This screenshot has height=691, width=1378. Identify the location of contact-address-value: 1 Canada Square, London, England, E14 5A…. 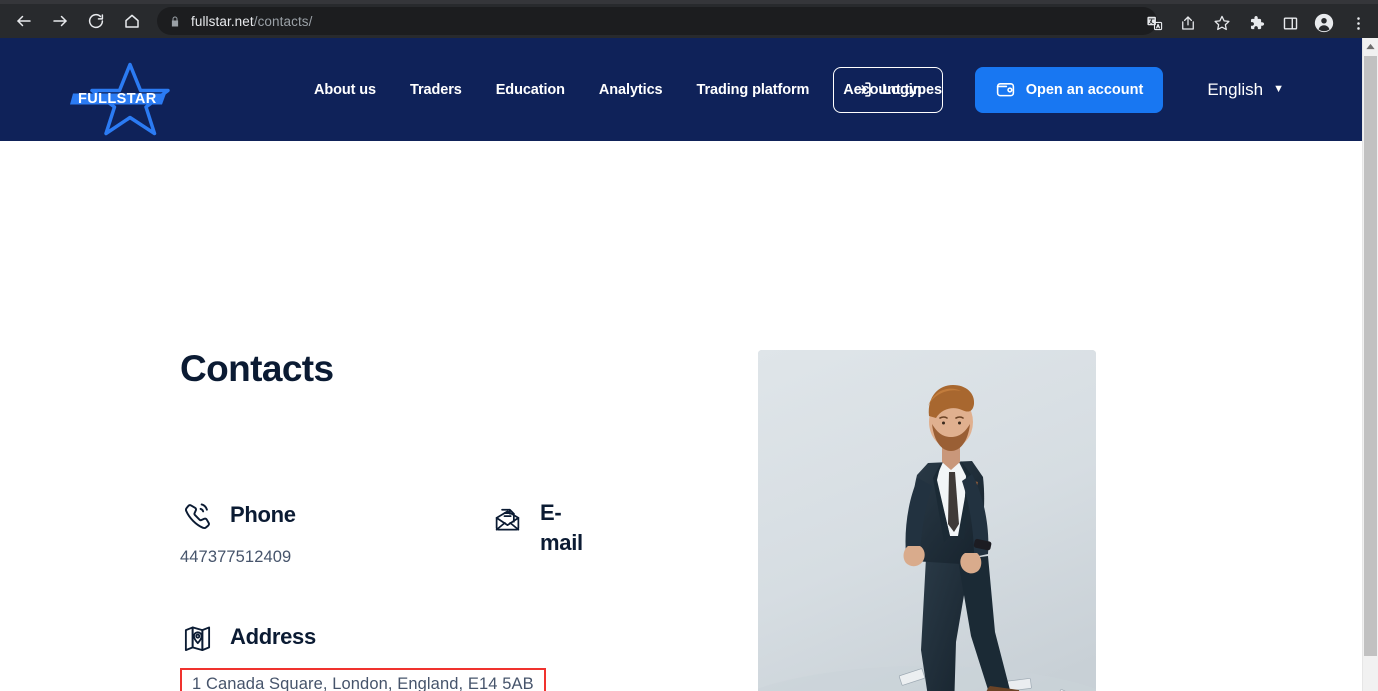
(363, 683).